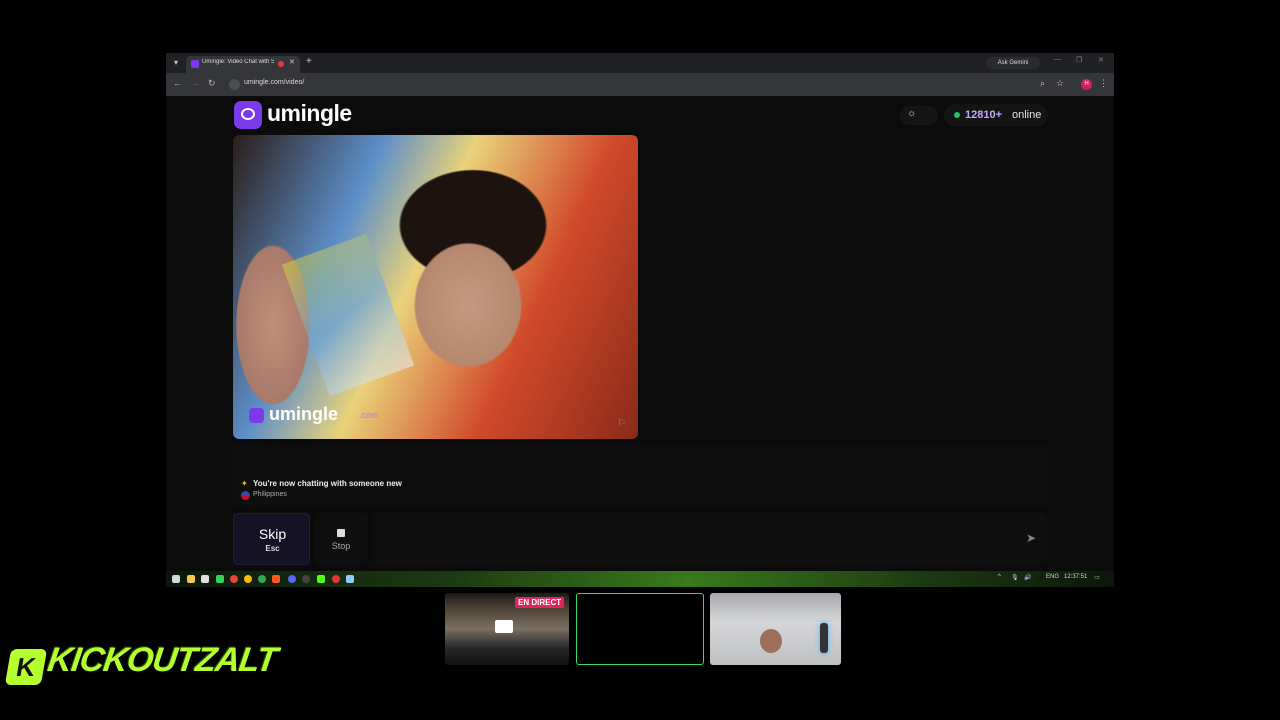 This screenshot has width=1280, height=720. What do you see at coordinates (244, 483) in the screenshot?
I see `sparkle-icon: ✦` at bounding box center [244, 483].